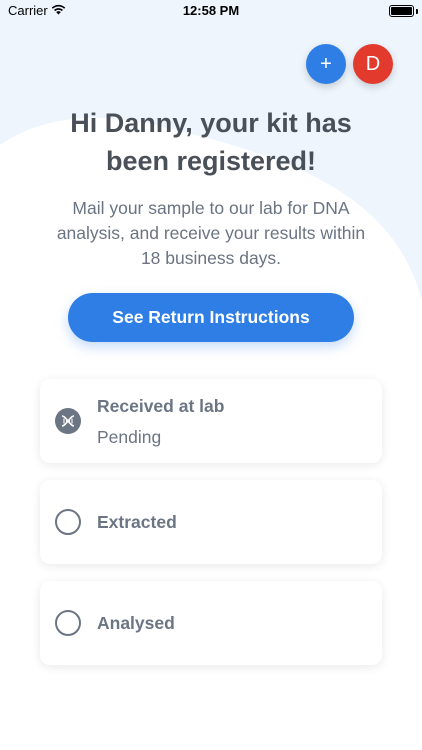  I want to click on see-return-instructions-button: See Return Instructions, so click(211, 317).